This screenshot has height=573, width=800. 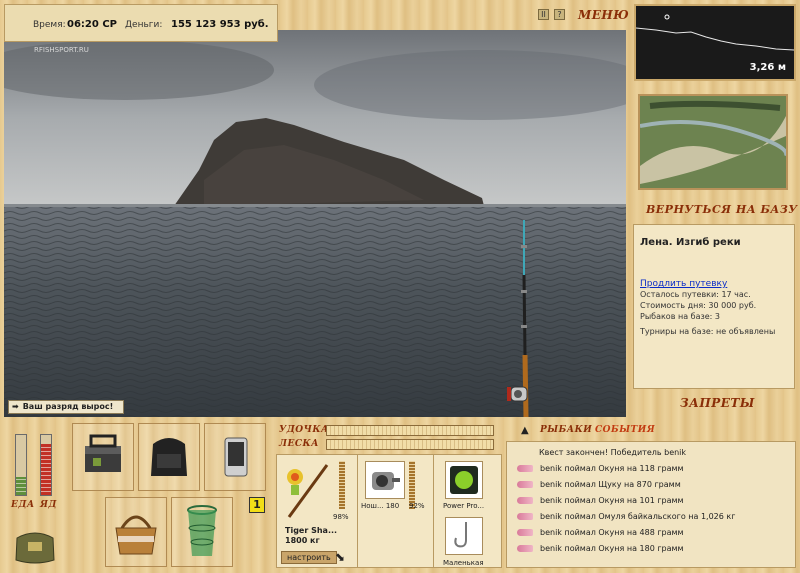 I want to click on reel-name: Нош... 180, so click(x=380, y=506).